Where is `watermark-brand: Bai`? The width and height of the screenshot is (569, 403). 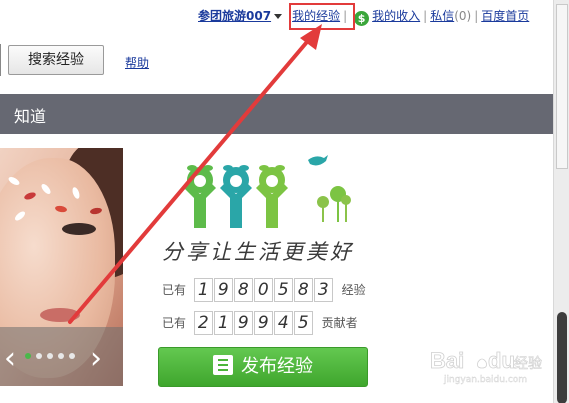 watermark-brand: Bai is located at coordinates (447, 360).